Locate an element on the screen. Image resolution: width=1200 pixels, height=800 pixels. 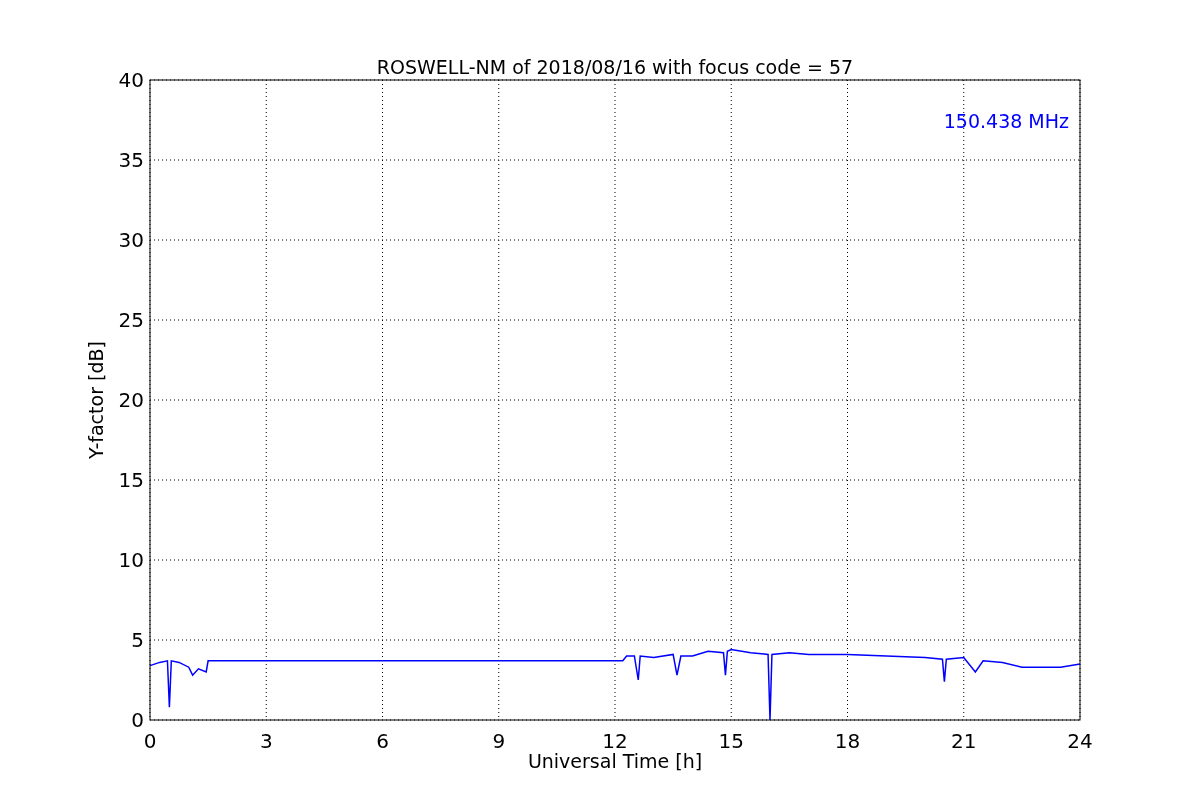
y-tick-label: 35 is located at coordinates (131, 160).